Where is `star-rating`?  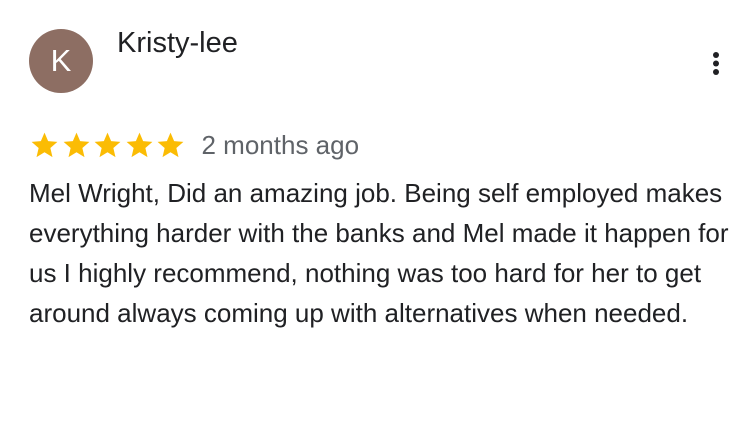
star-rating is located at coordinates (108, 145).